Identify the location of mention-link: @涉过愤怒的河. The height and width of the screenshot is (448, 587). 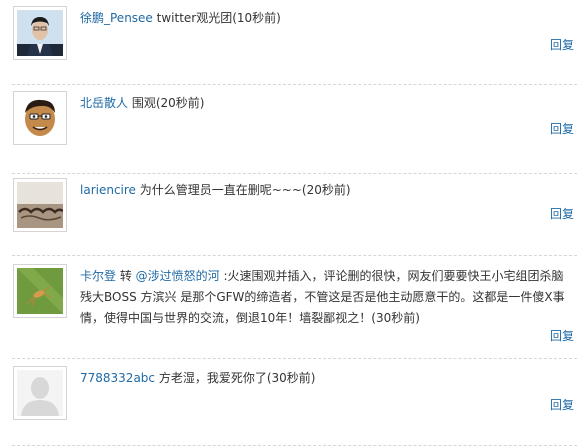
(178, 276).